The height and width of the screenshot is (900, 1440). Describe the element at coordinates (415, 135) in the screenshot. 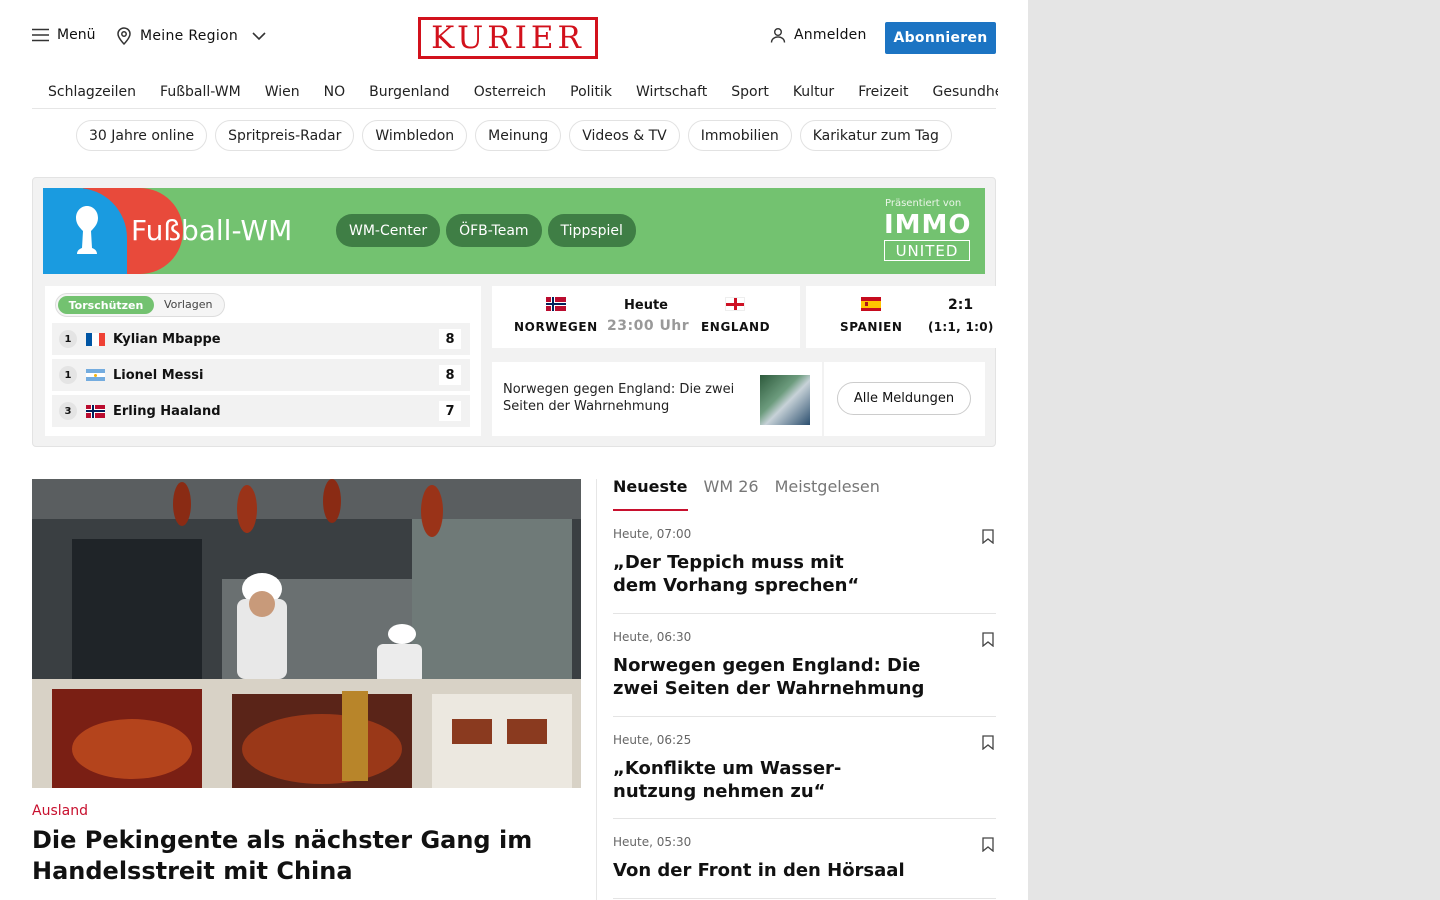

I see `pill-wimbledon: Wimbledon` at that location.